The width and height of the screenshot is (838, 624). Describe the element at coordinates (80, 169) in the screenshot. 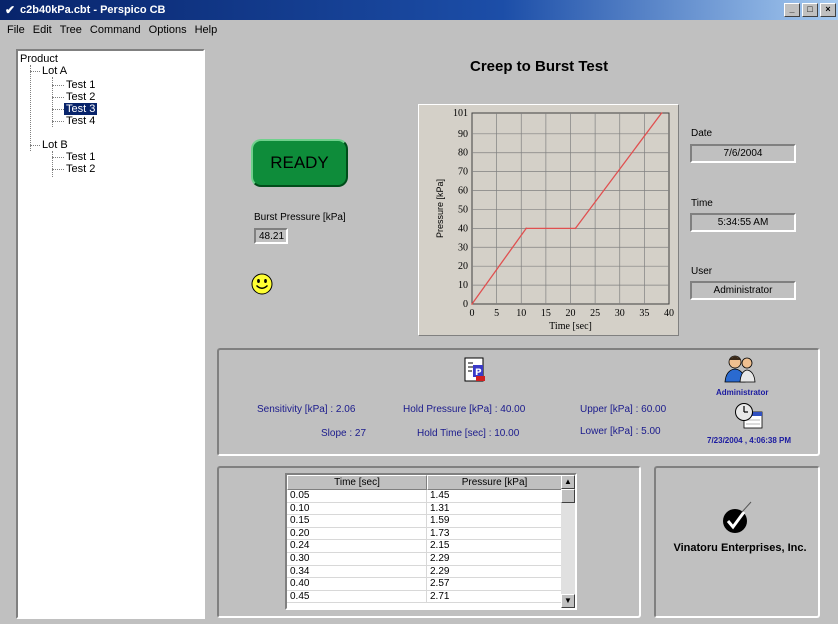

I see `tree-lot-b-test-2: Test 2` at that location.